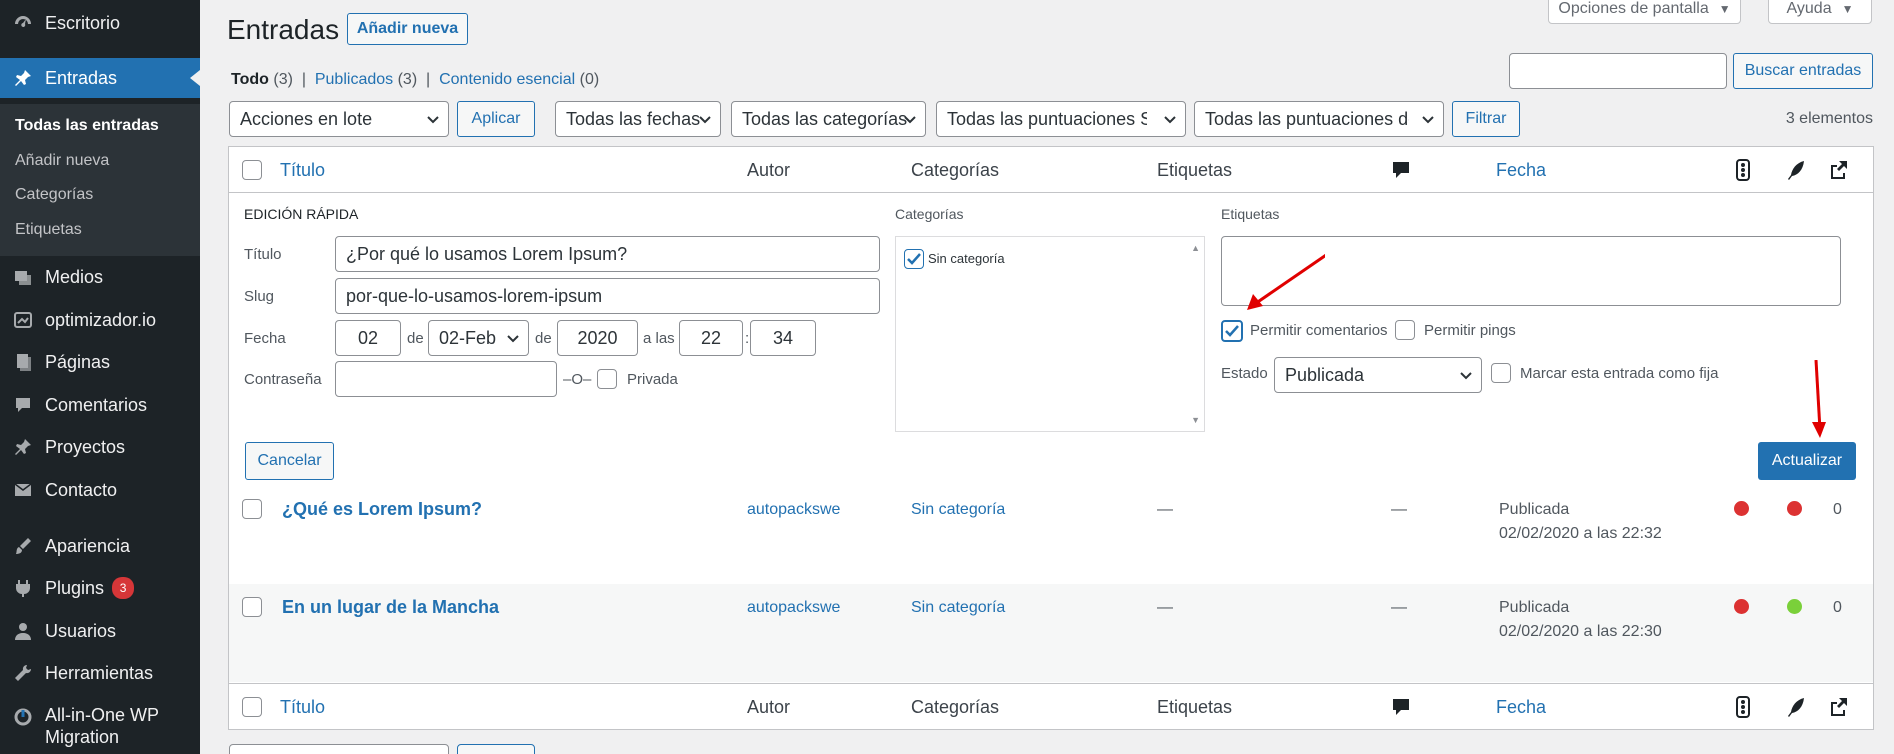  Describe the element at coordinates (1837, 607) in the screenshot. I see `internal-links-count: 0` at that location.